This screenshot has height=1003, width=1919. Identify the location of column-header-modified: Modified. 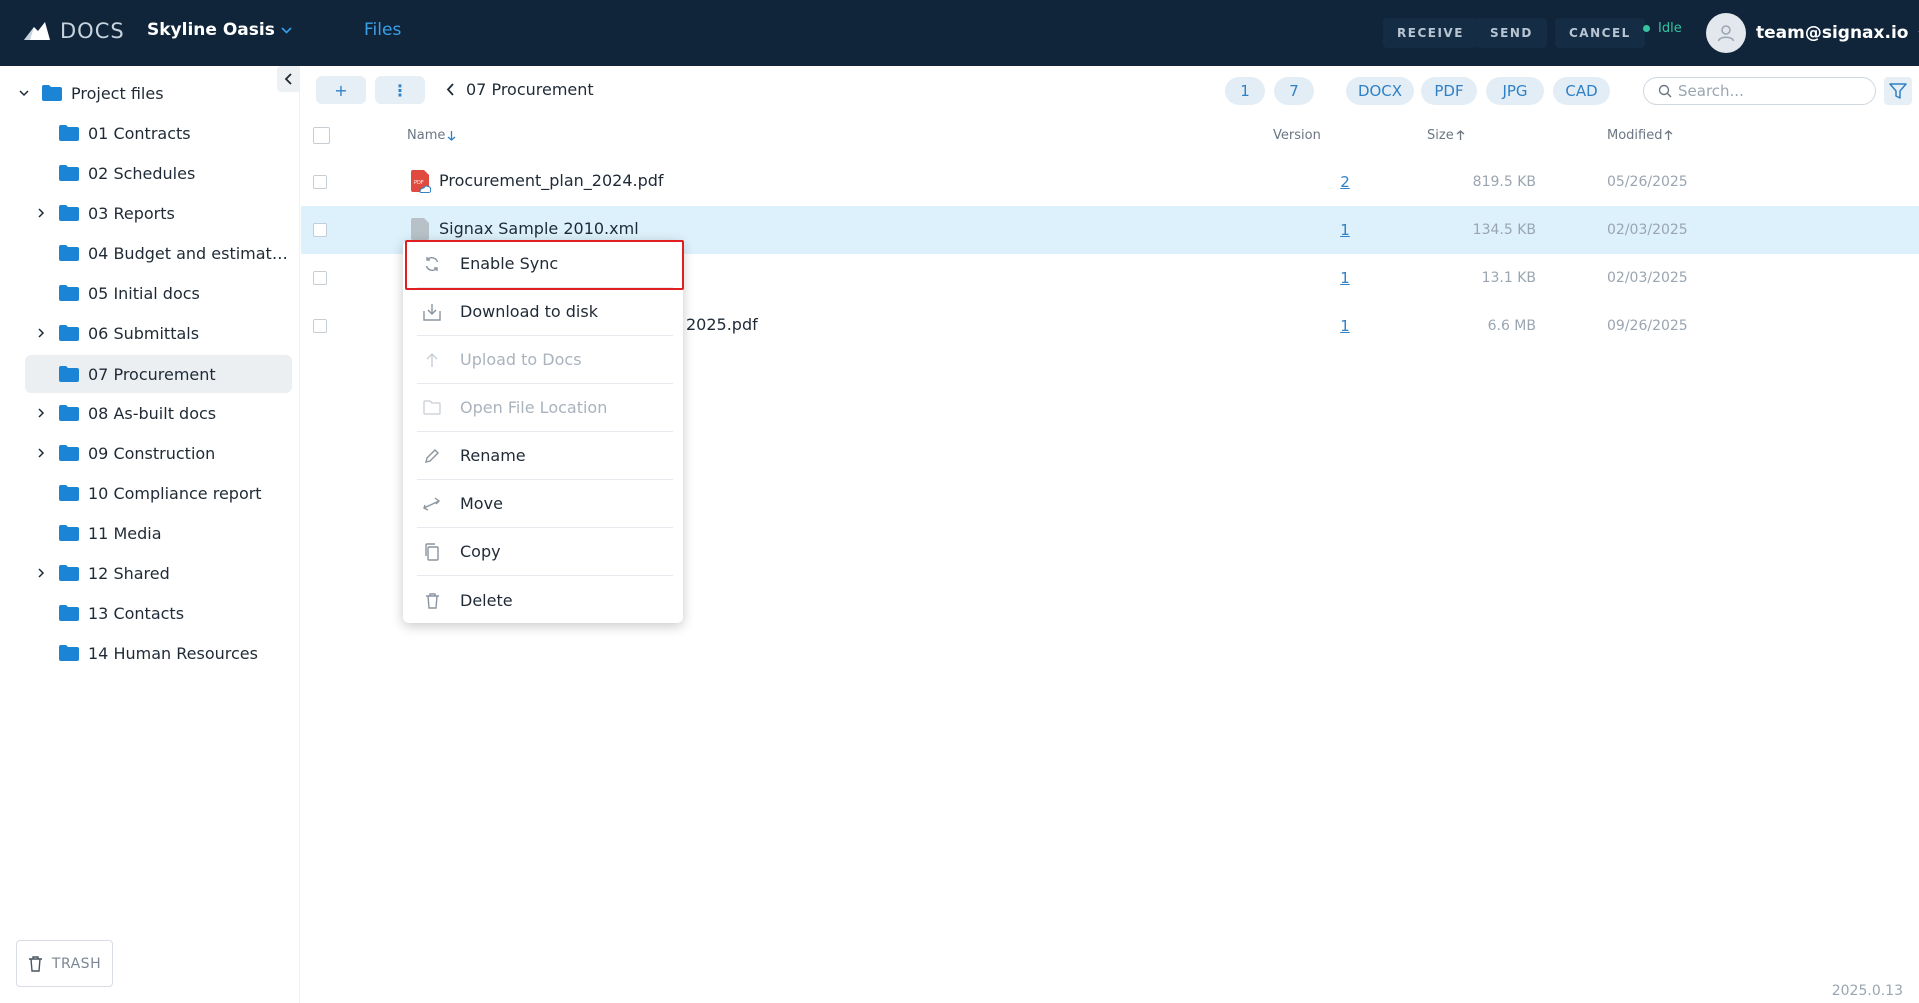
(1640, 135).